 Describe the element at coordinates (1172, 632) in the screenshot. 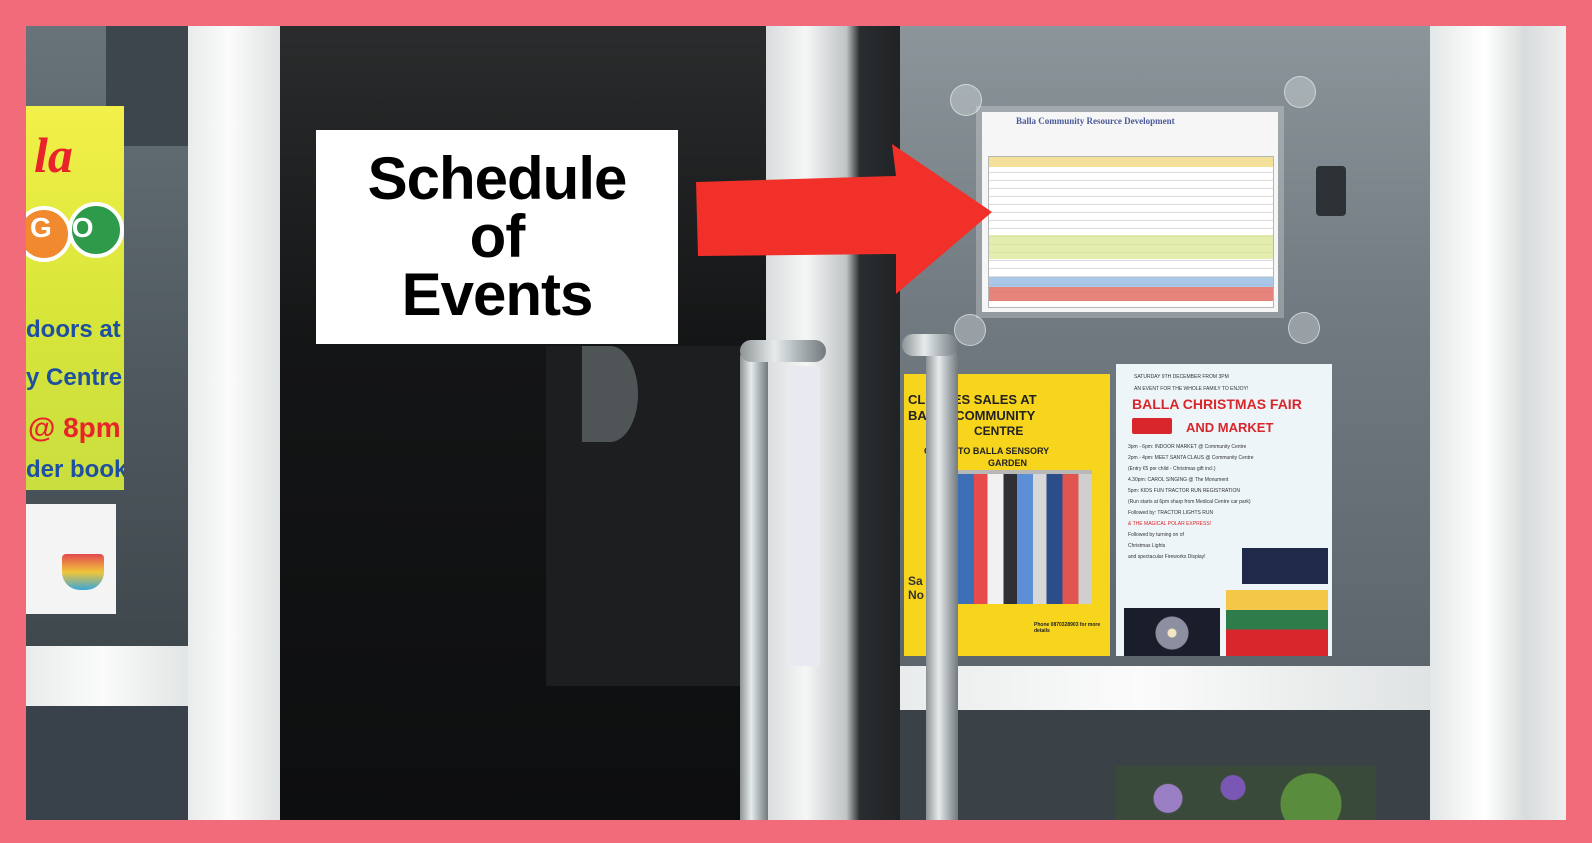

I see `fireworks-image` at that location.